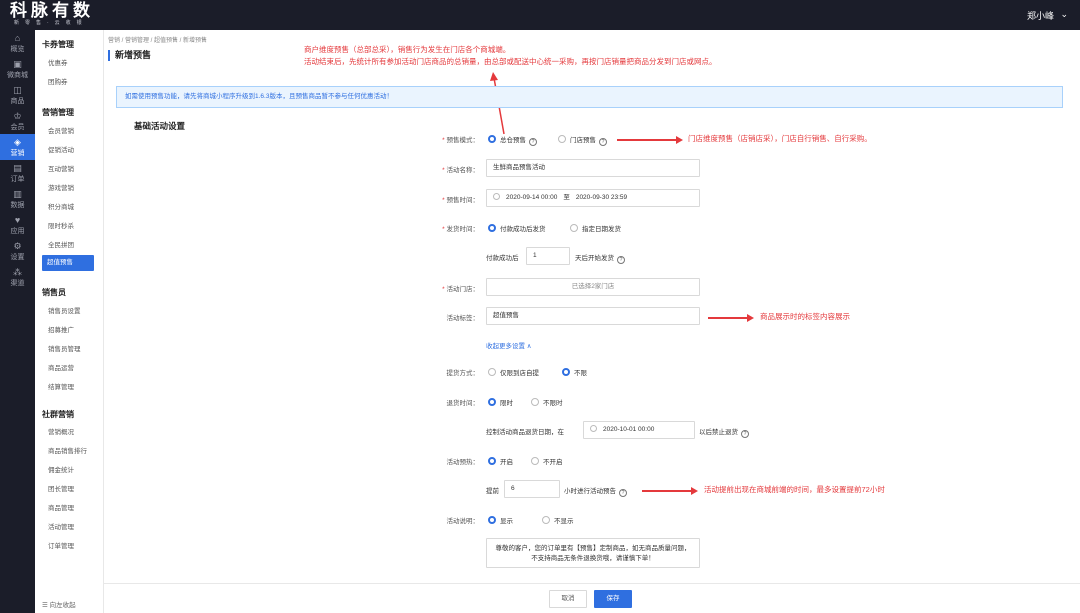 The height and width of the screenshot is (613, 1080). What do you see at coordinates (547, 402) in the screenshot?
I see `refund-option-unlimited: 不限时` at bounding box center [547, 402].